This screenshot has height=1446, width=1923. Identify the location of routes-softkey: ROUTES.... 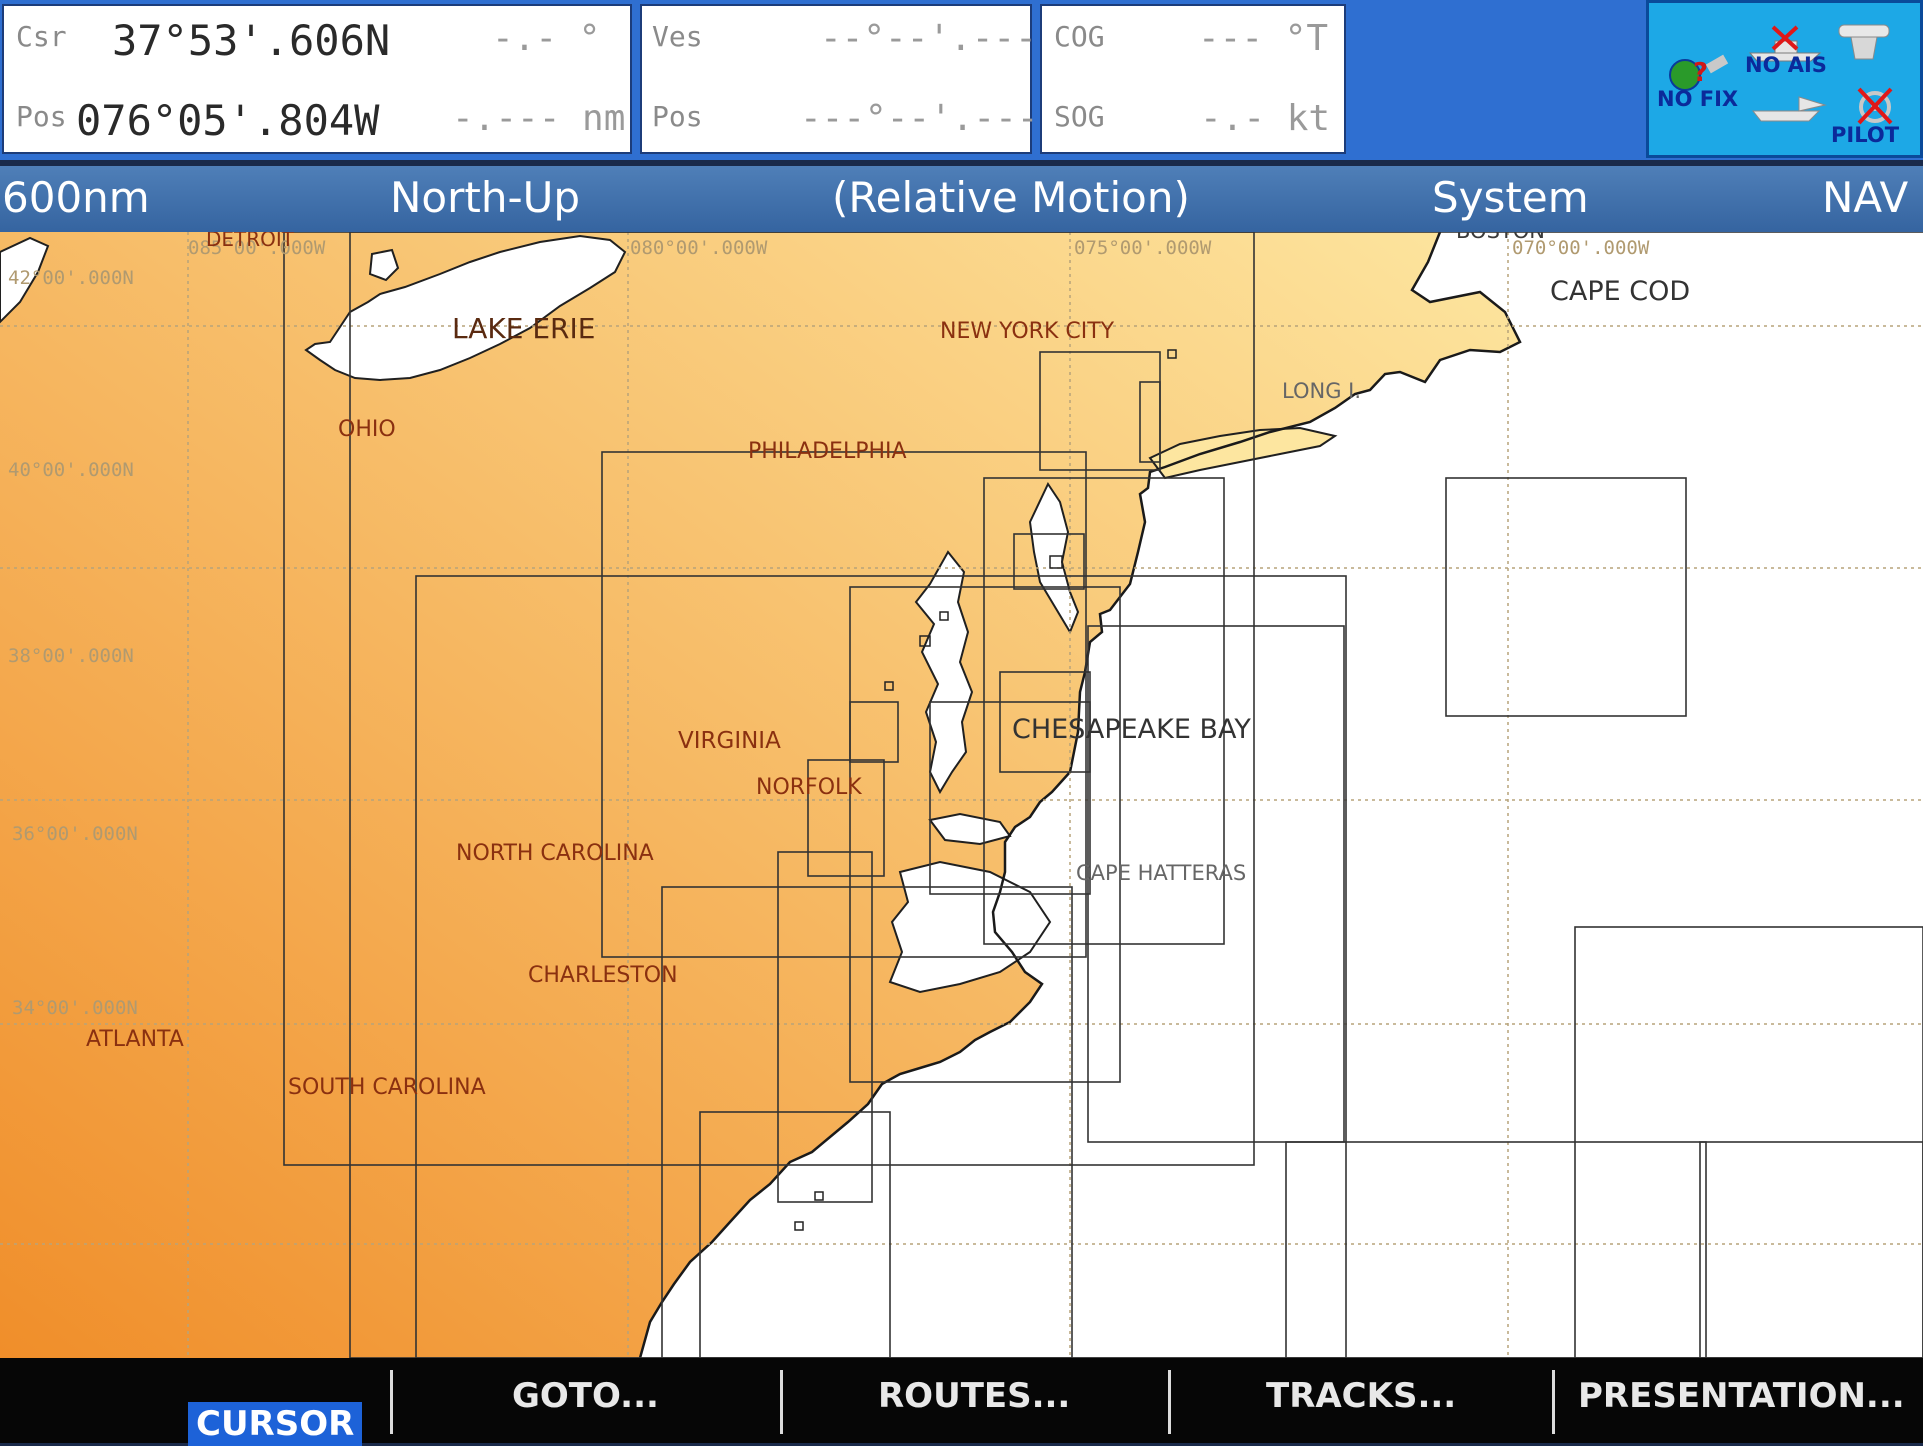
(974, 1396).